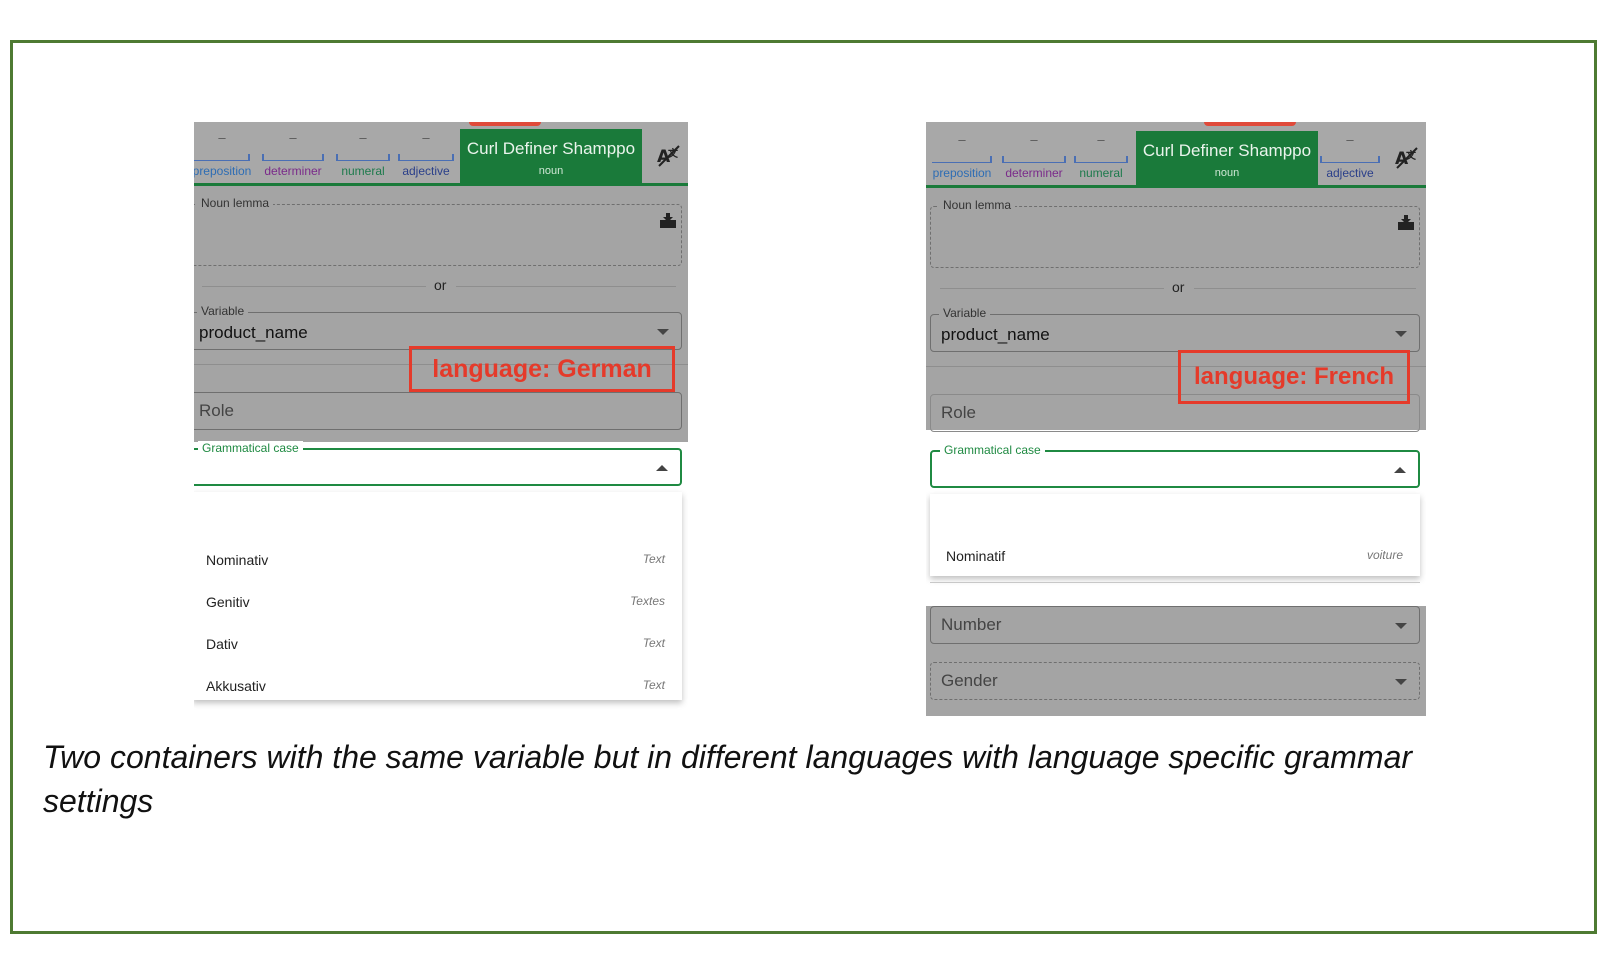 This screenshot has height=972, width=1602. Describe the element at coordinates (236, 686) in the screenshot. I see `option-label: Akkusativ` at that location.